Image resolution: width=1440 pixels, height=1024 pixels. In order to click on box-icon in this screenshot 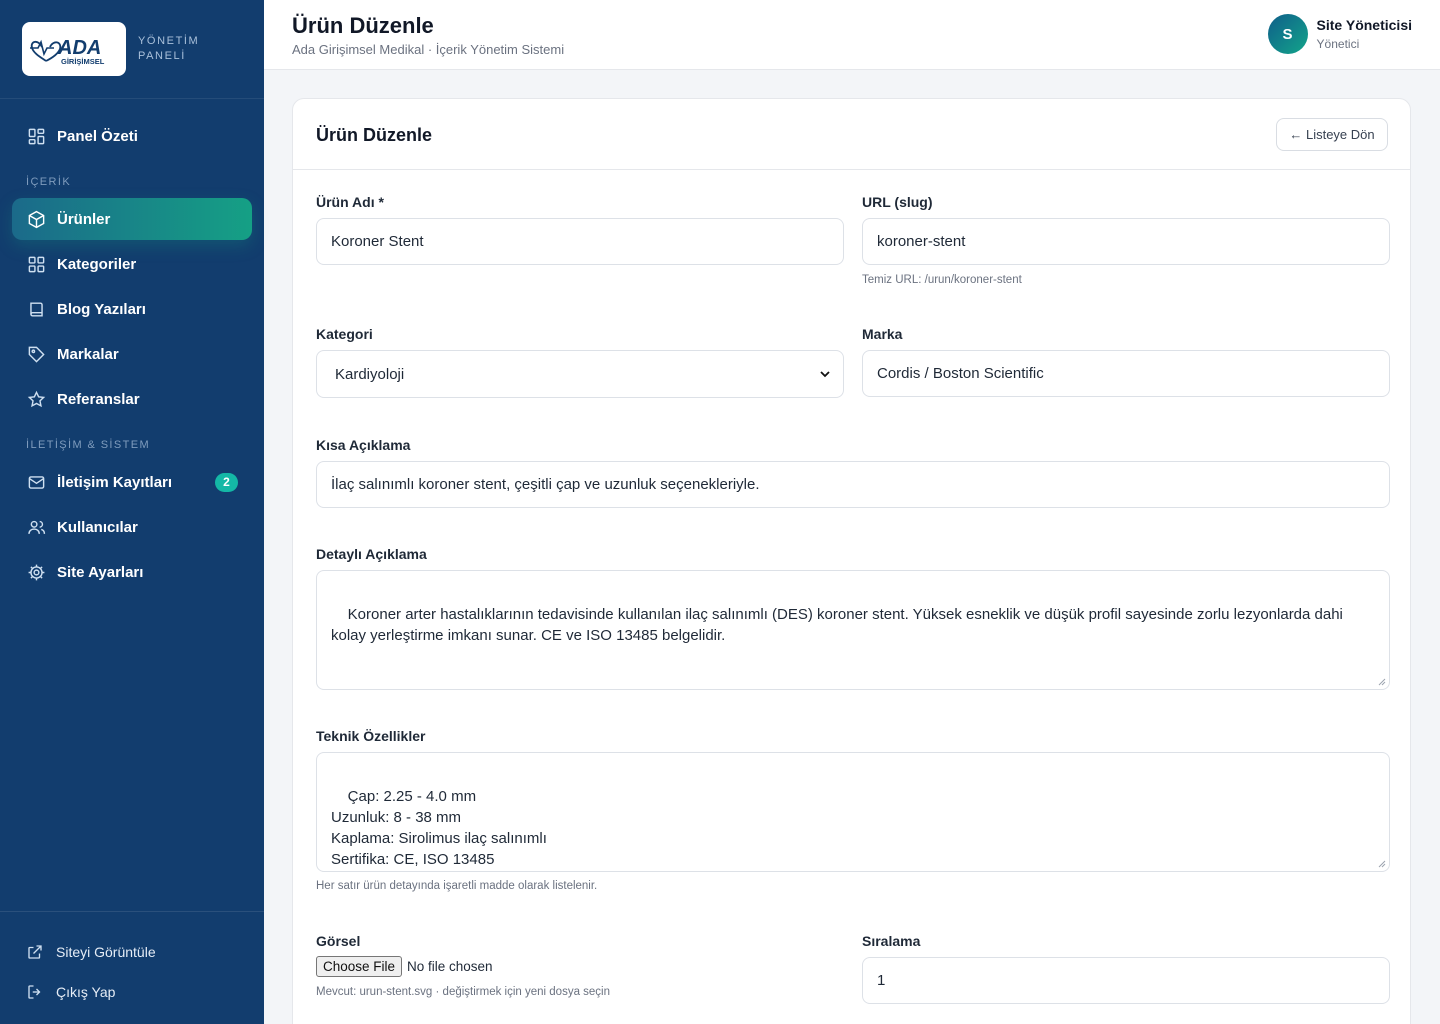, I will do `click(36, 219)`.